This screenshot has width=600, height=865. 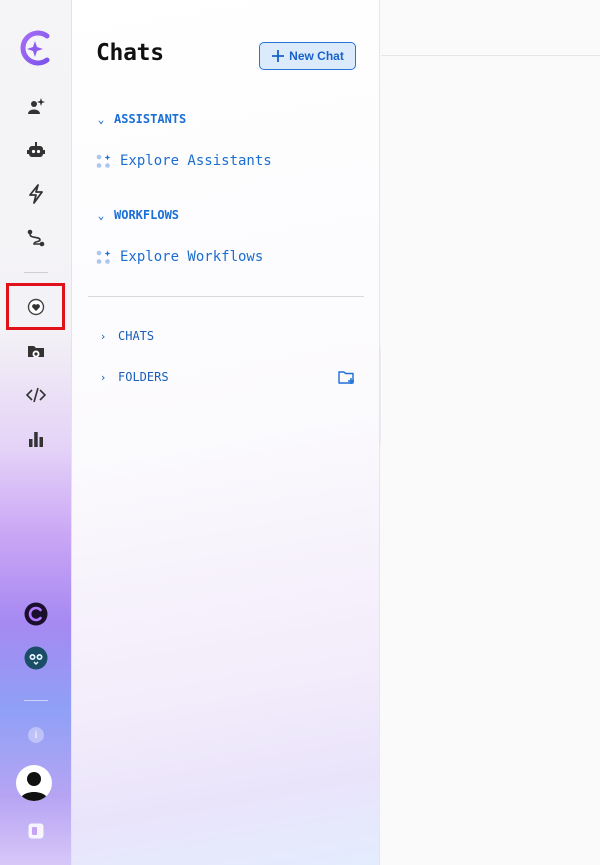 I want to click on folder-plus-icon, so click(x=346, y=377).